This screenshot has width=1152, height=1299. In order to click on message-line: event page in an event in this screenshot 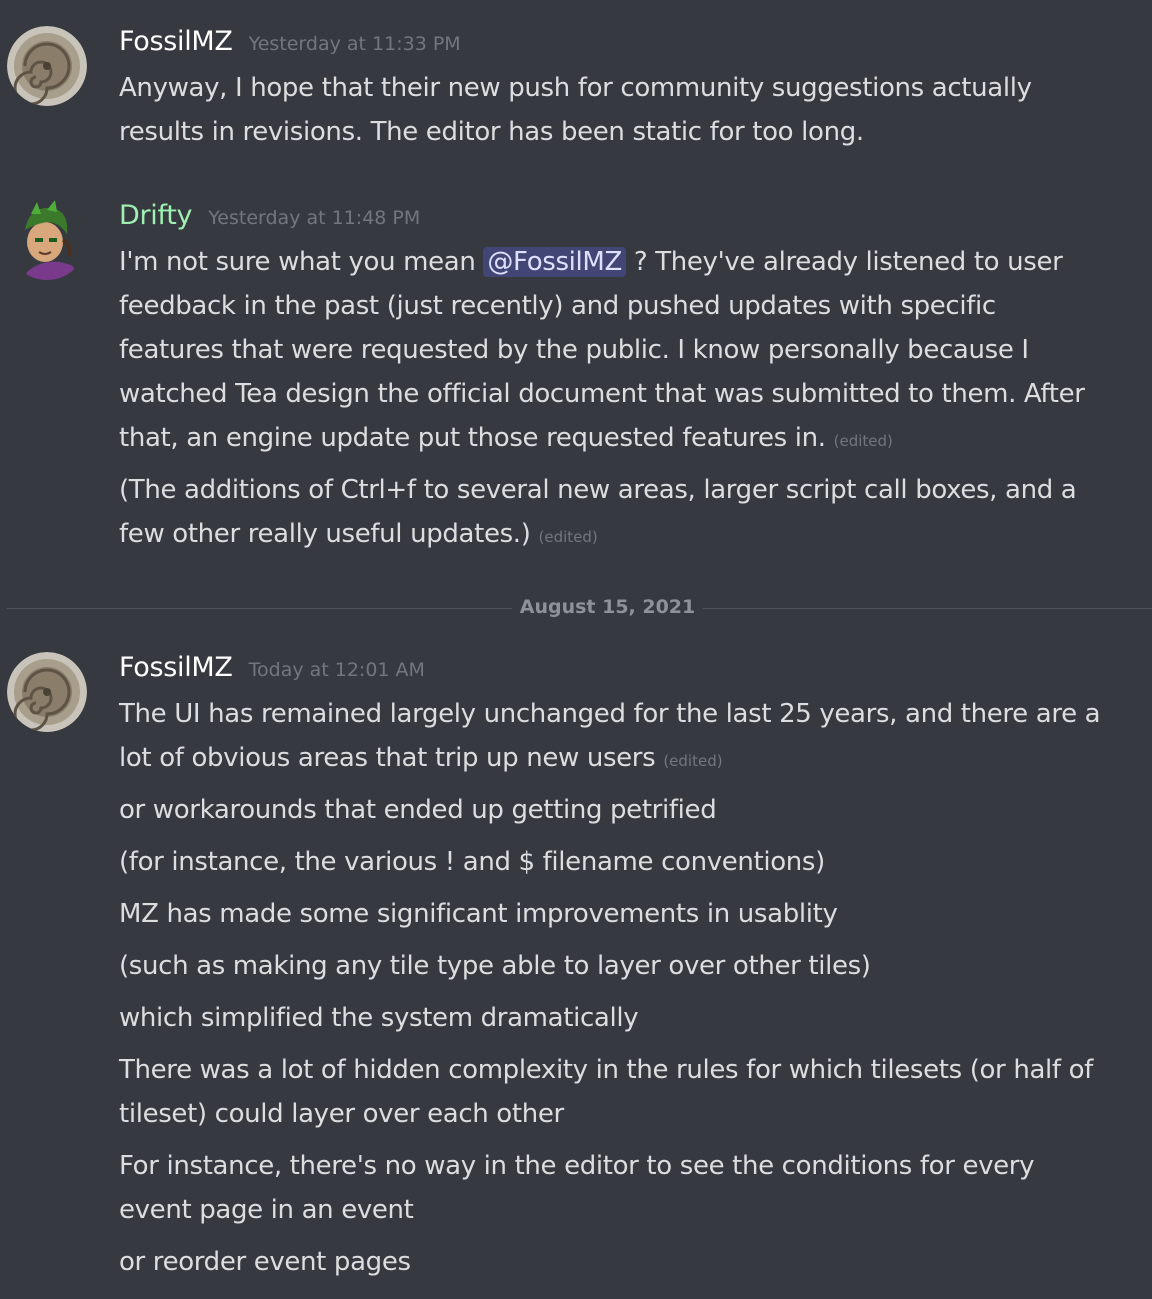, I will do `click(266, 1210)`.